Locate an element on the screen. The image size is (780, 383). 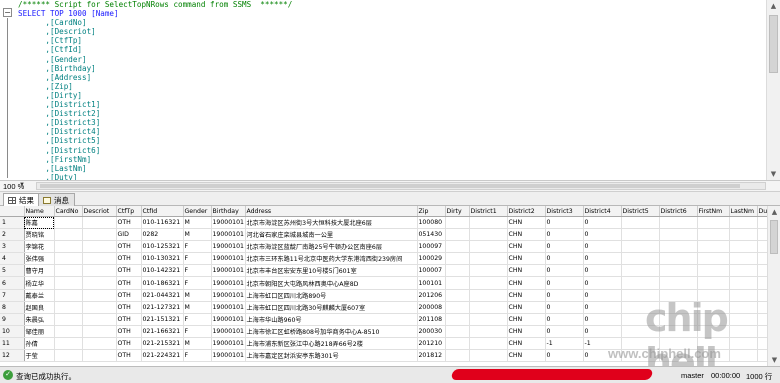
row-number: 8 is located at coordinates (12, 307).